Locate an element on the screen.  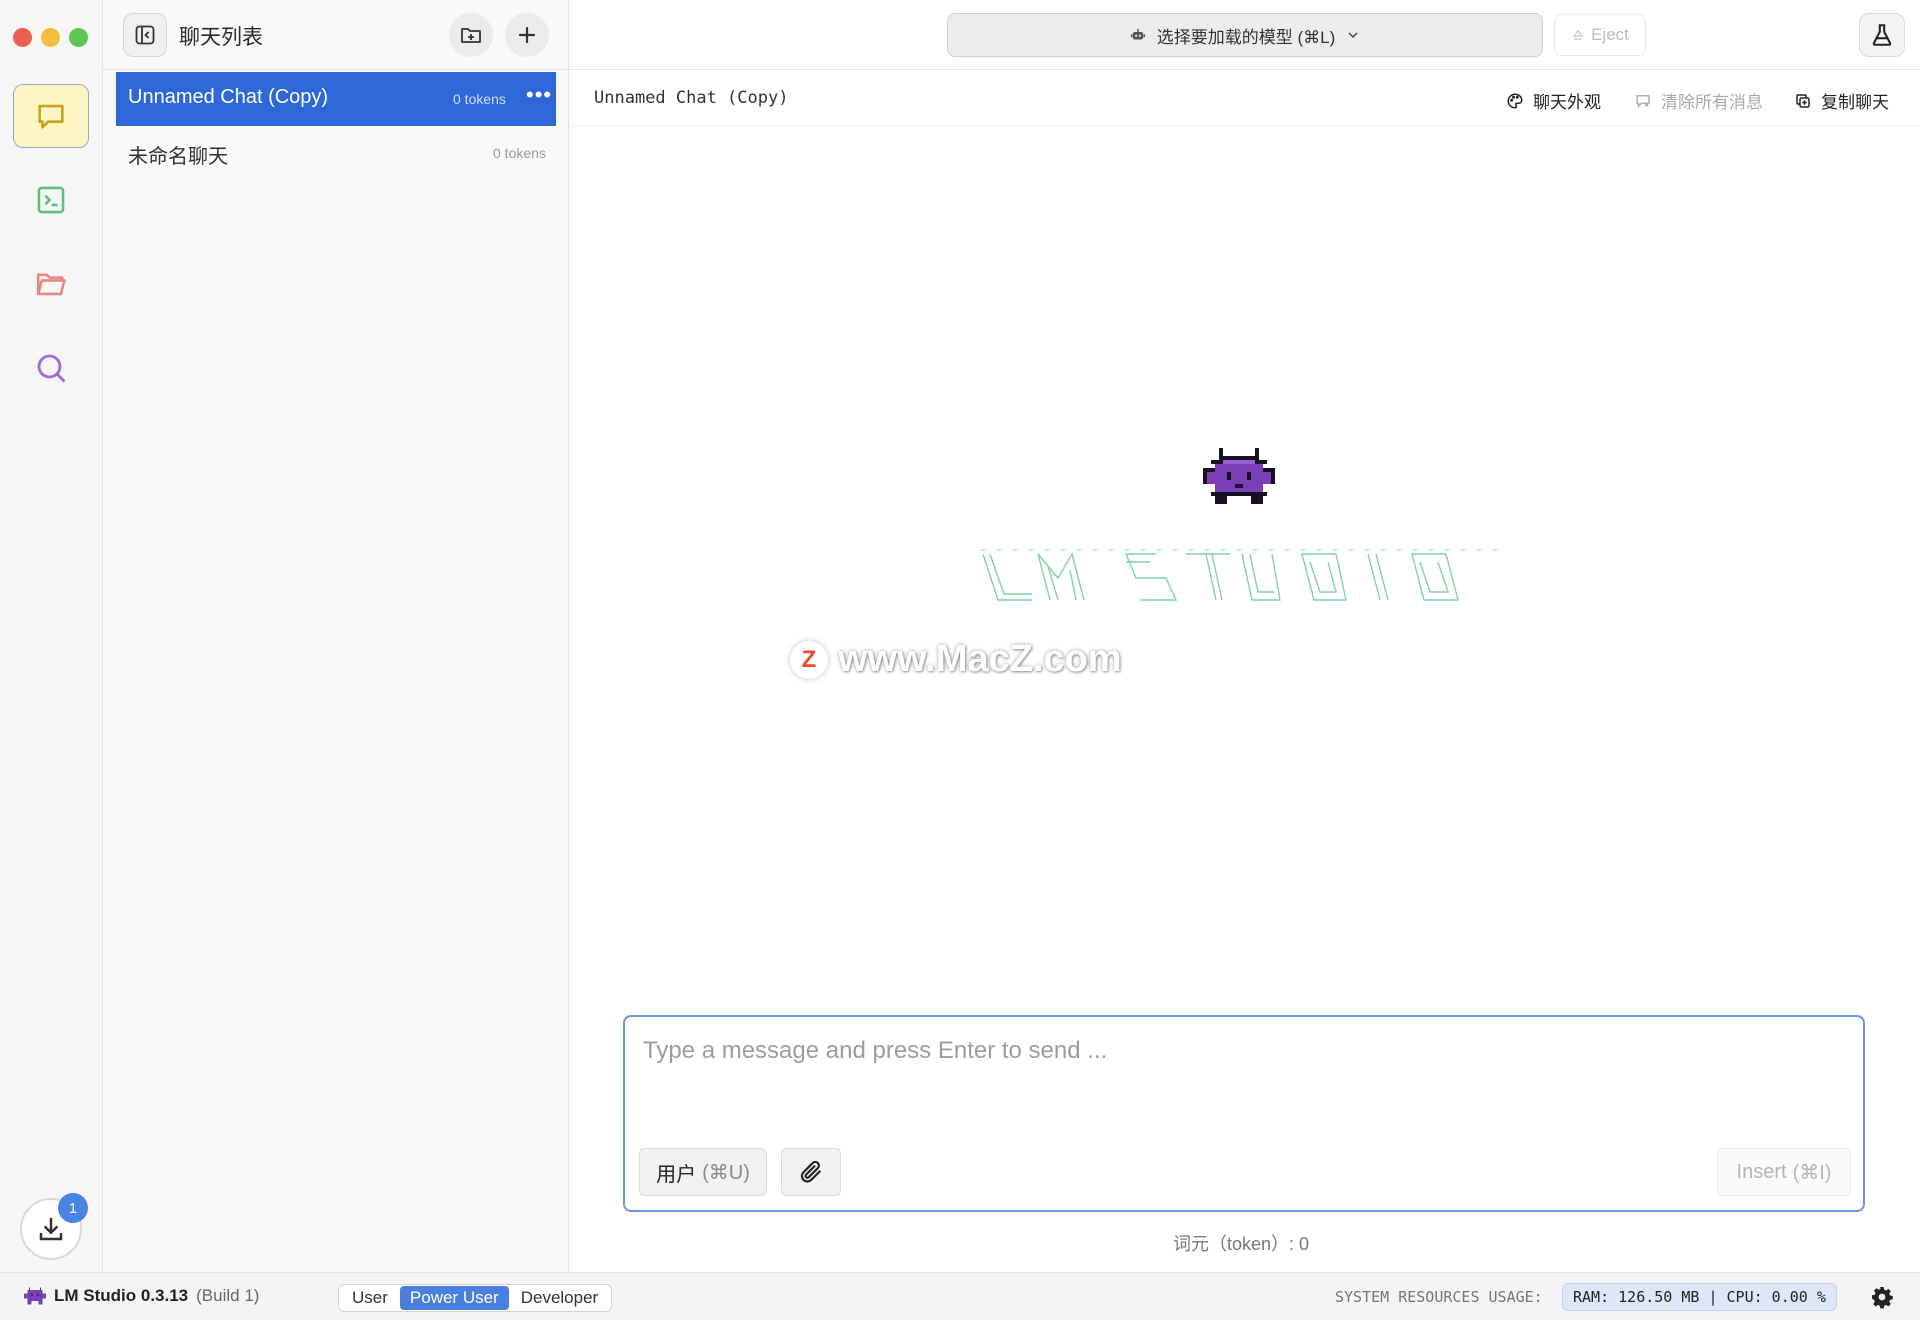
window-controls is located at coordinates (50, 37).